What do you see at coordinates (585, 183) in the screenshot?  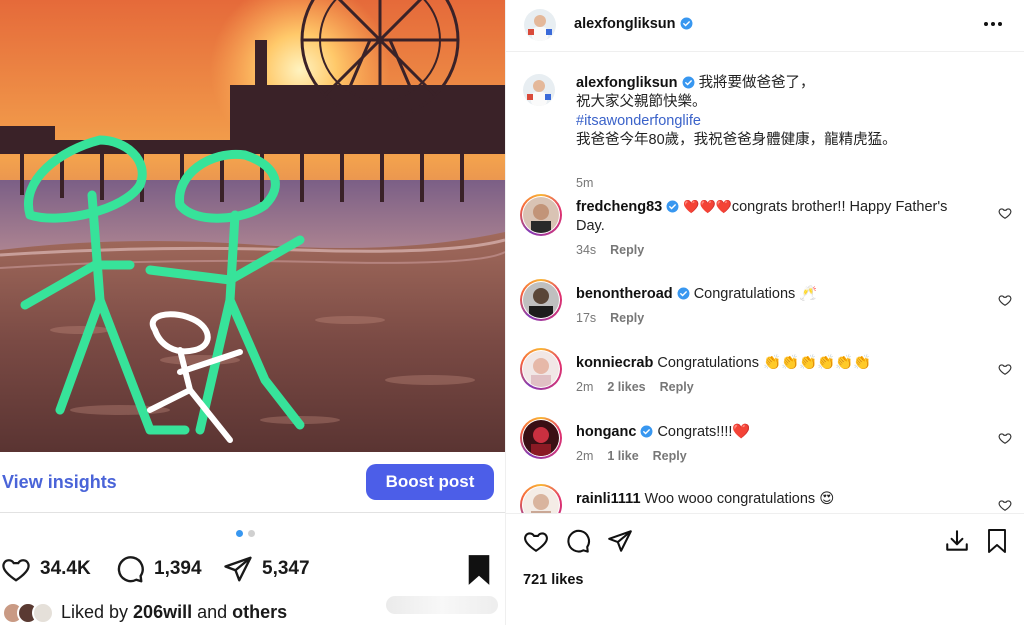 I see `timestamp: 5m` at bounding box center [585, 183].